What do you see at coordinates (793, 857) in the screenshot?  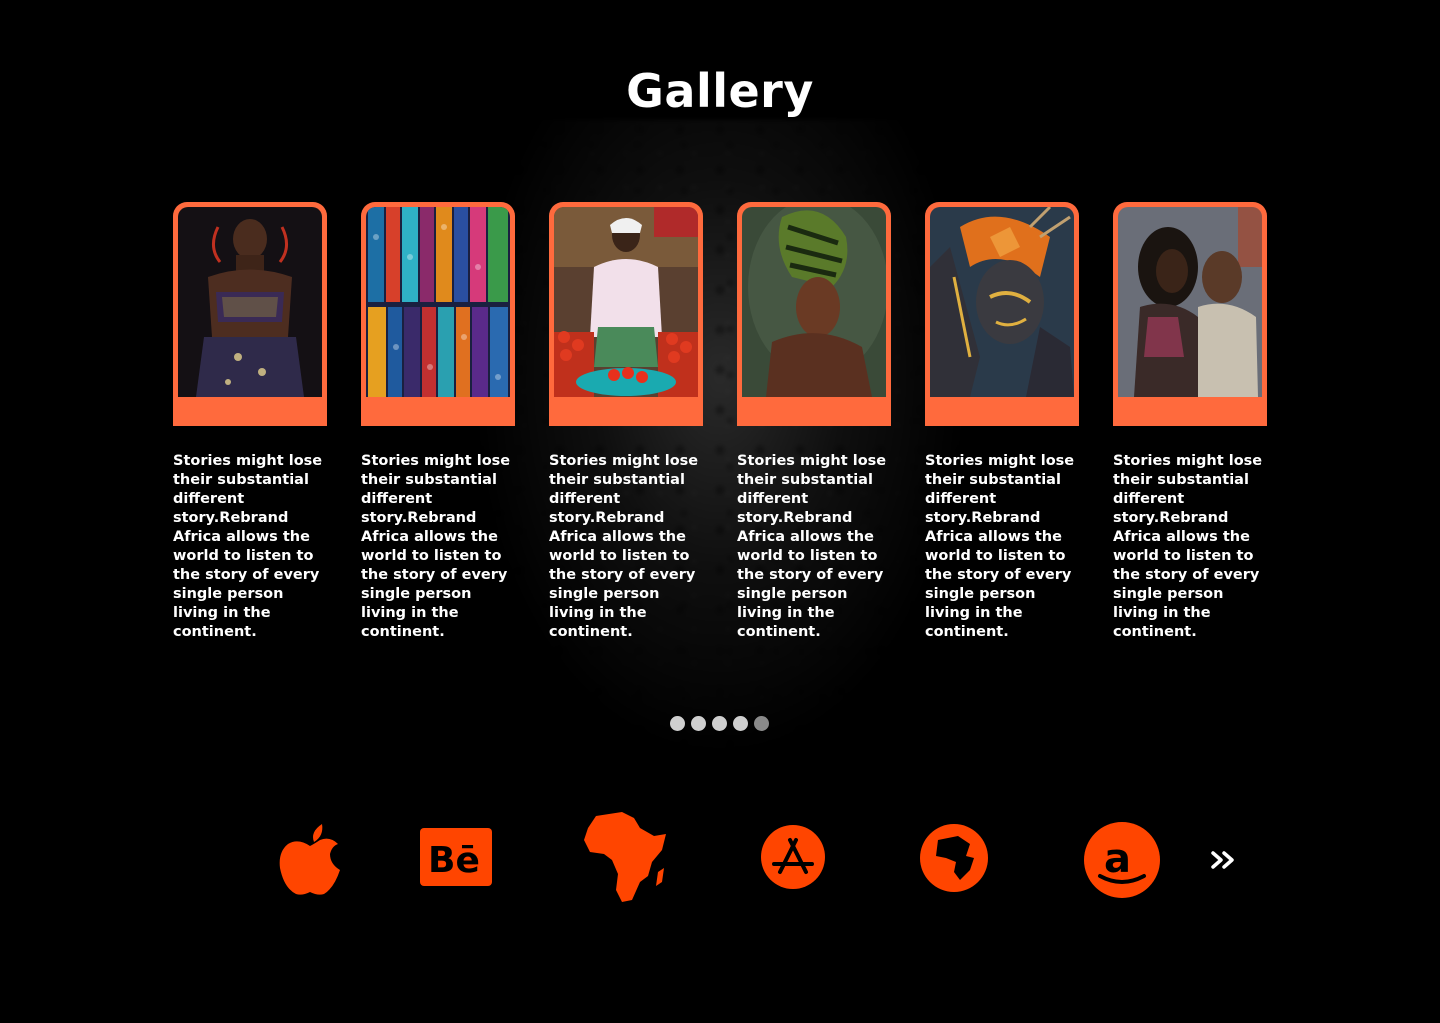 I see `app-store-icon` at bounding box center [793, 857].